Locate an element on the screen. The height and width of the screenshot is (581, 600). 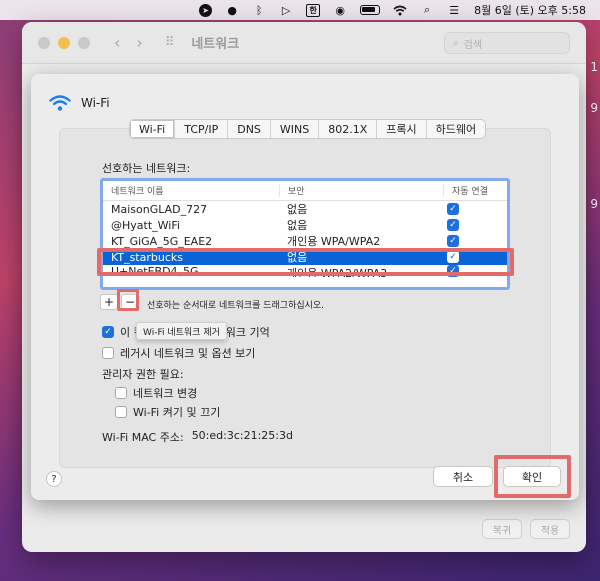
admin-required-label: 관리자 권한 필요: is located at coordinates (143, 374).